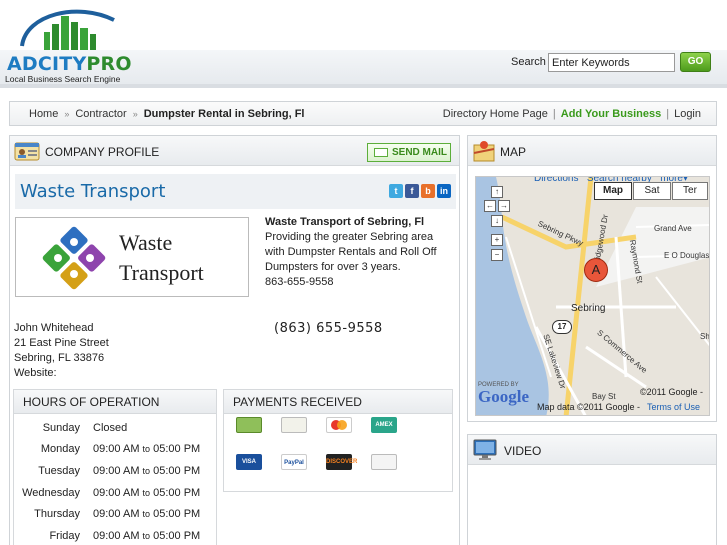 Image resolution: width=727 pixels, height=545 pixels. Describe the element at coordinates (690, 191) in the screenshot. I see `map-type-ter: Ter` at that location.